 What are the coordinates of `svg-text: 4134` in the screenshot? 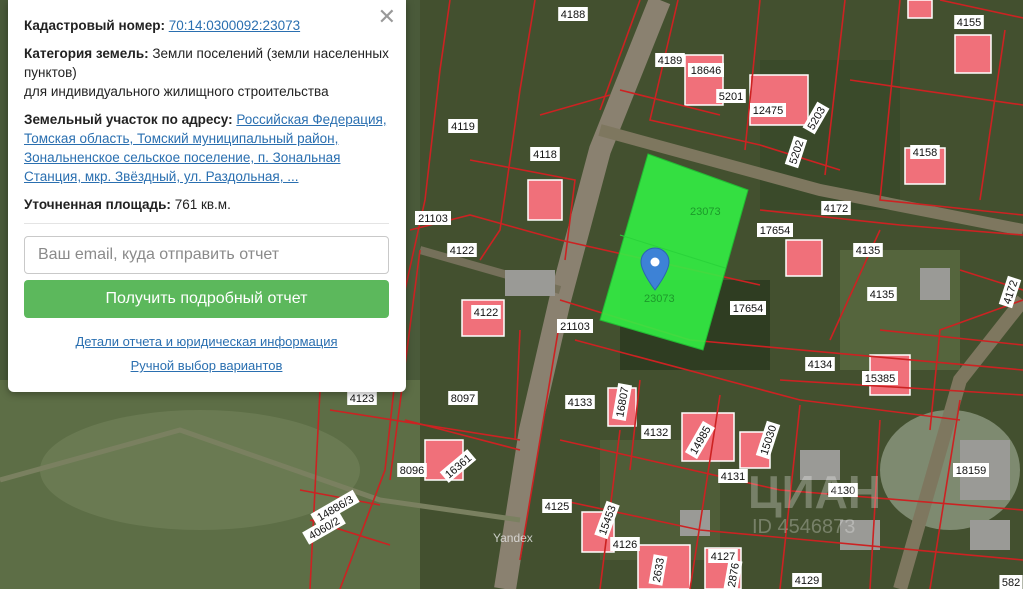 It's located at (820, 365).